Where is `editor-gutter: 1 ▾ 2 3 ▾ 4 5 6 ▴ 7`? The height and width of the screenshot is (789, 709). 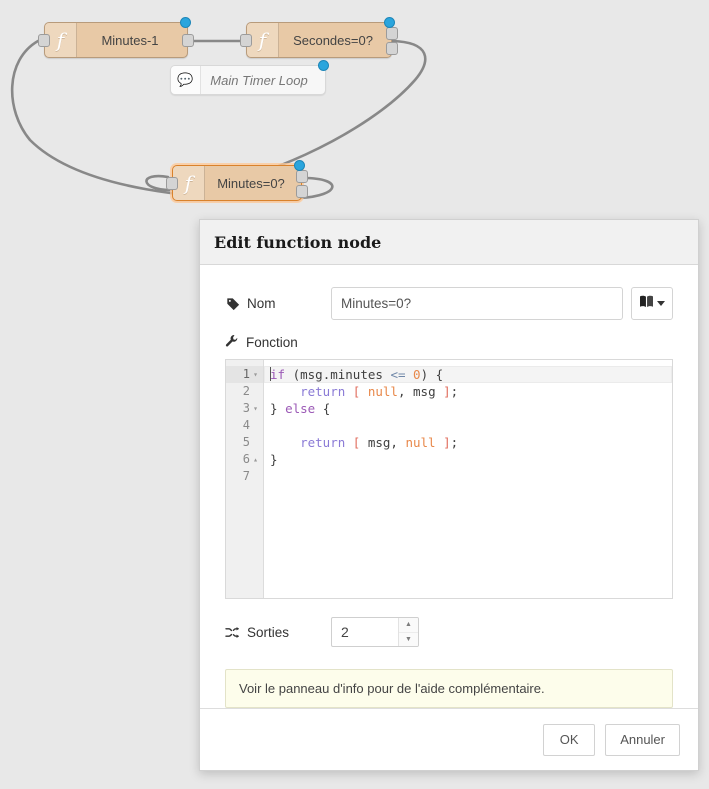
editor-gutter: 1 ▾ 2 3 ▾ 4 5 6 ▴ 7 is located at coordinates (245, 479).